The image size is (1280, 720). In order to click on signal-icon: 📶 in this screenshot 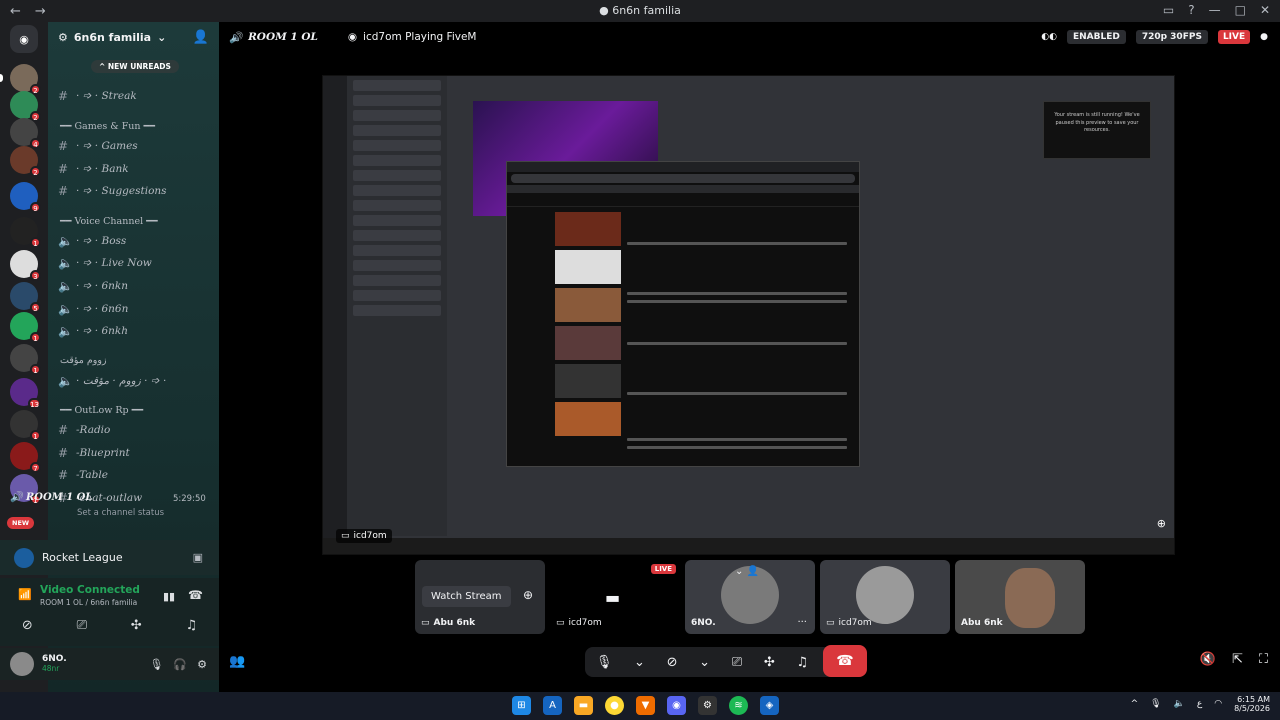, I will do `click(25, 594)`.